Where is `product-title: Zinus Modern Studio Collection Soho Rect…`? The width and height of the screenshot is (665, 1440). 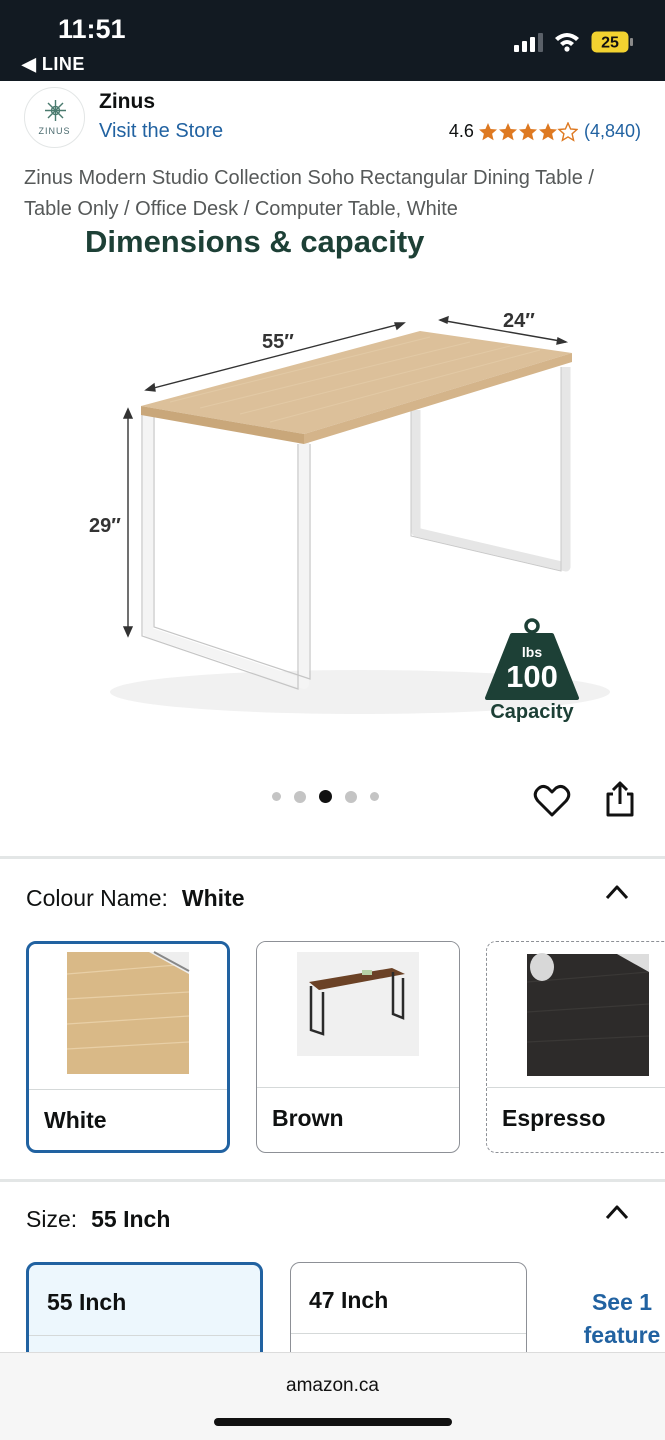
product-title: Zinus Modern Studio Collection Soho Rect… is located at coordinates (309, 193).